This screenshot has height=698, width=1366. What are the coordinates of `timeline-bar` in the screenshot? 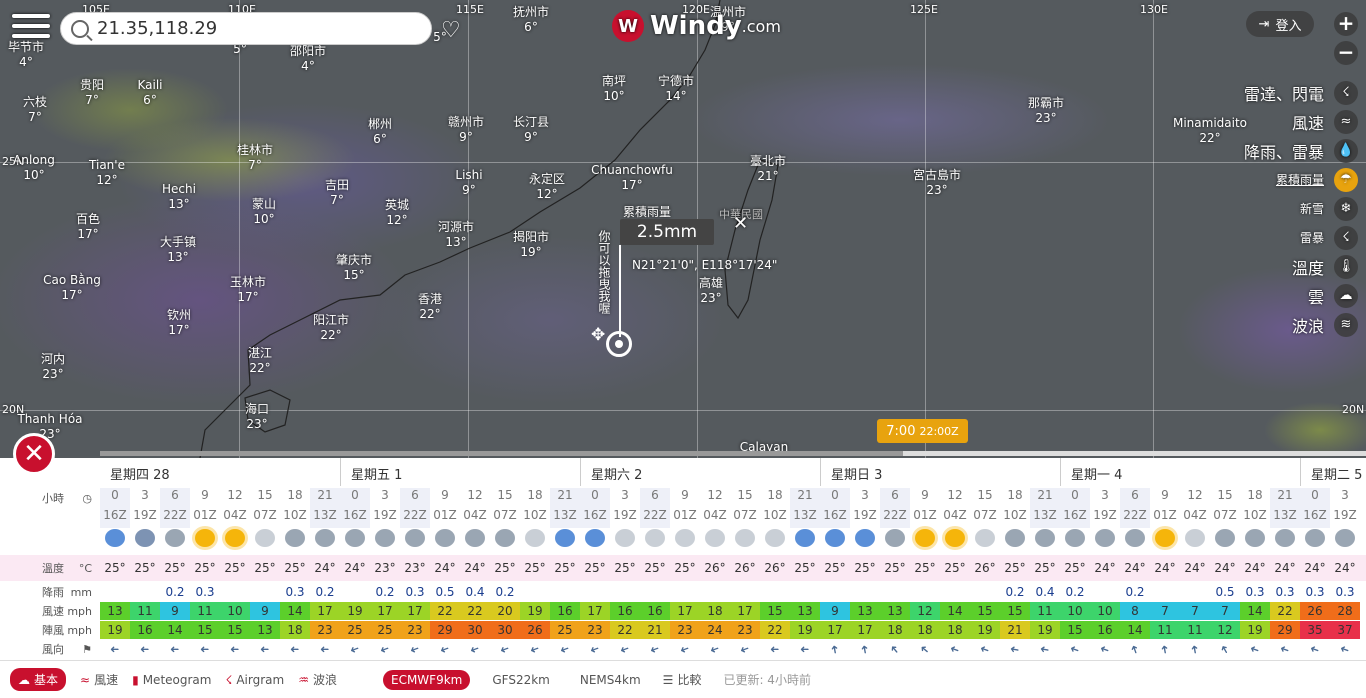 It's located at (733, 453).